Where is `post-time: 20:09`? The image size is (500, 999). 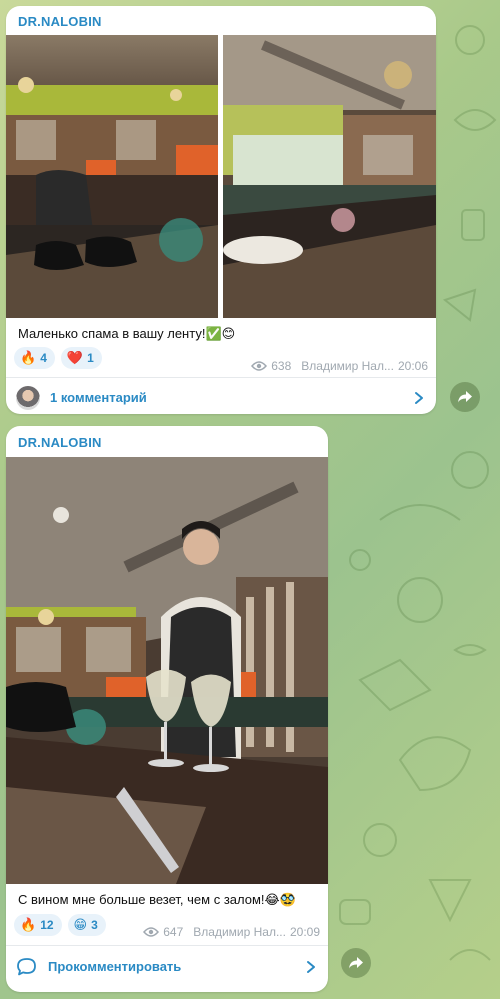 post-time: 20:09 is located at coordinates (304, 932).